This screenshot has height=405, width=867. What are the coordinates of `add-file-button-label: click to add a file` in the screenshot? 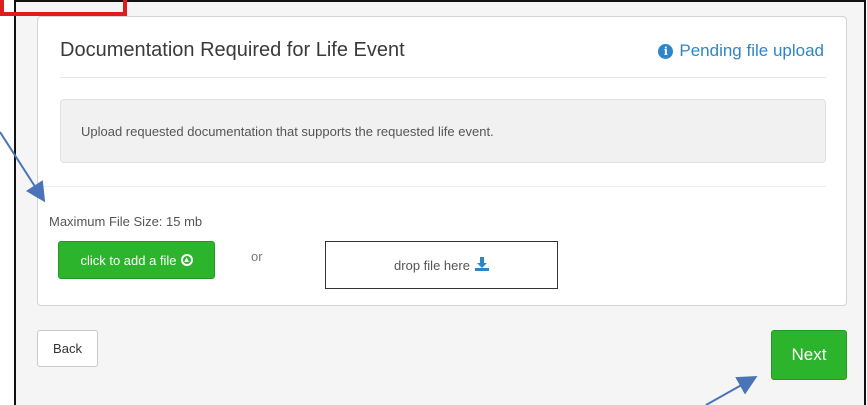 It's located at (128, 260).